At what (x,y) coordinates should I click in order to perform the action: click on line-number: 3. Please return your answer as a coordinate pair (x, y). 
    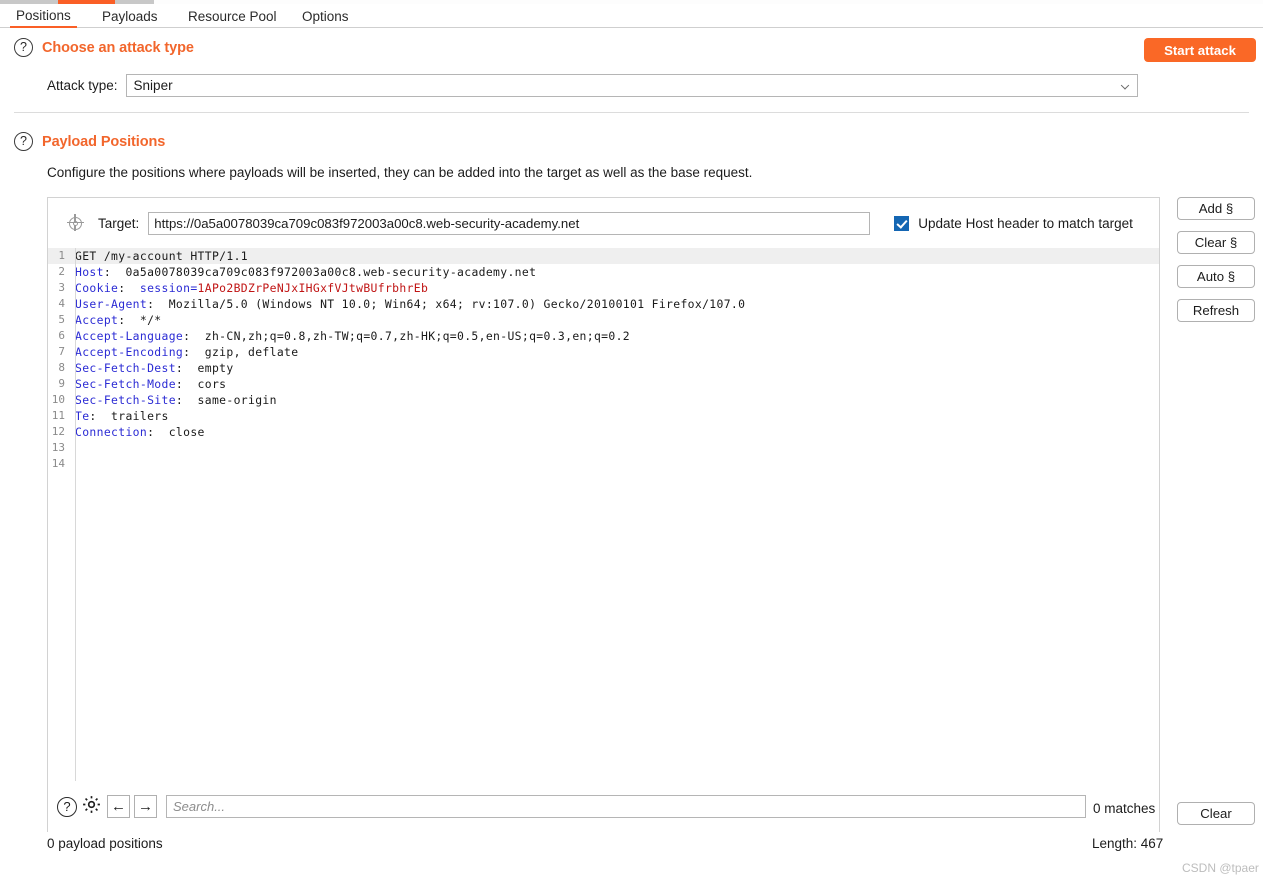
    Looking at the image, I should click on (61, 287).